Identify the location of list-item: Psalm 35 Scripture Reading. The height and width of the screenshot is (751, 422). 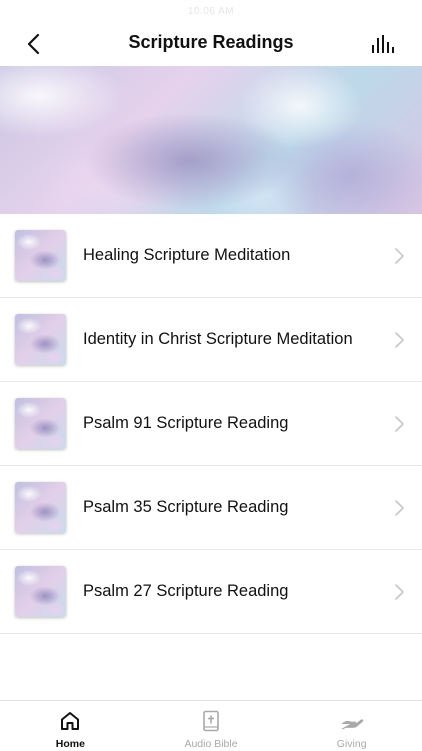
(211, 508).